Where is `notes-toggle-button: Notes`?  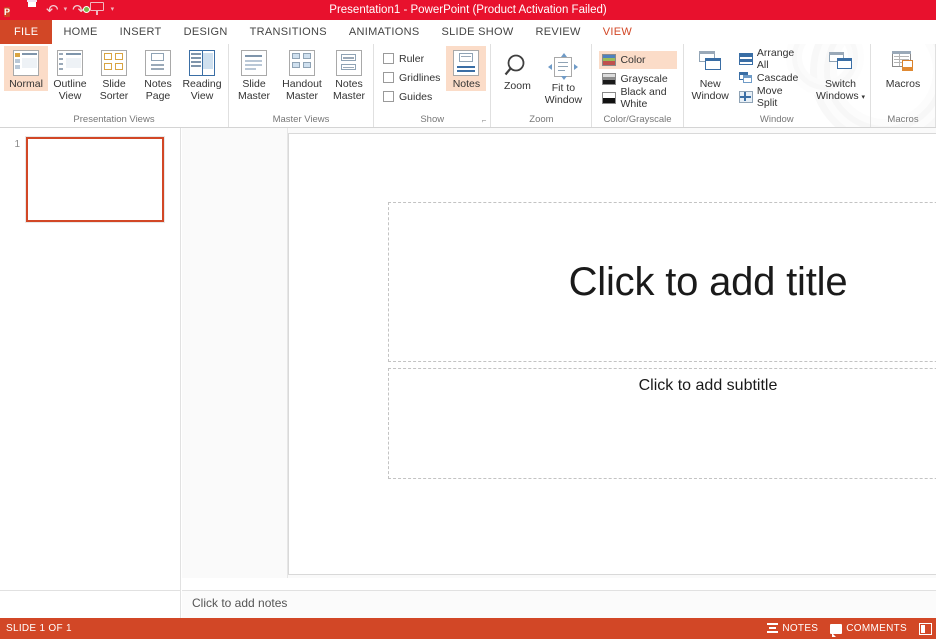 notes-toggle-button: Notes is located at coordinates (466, 68).